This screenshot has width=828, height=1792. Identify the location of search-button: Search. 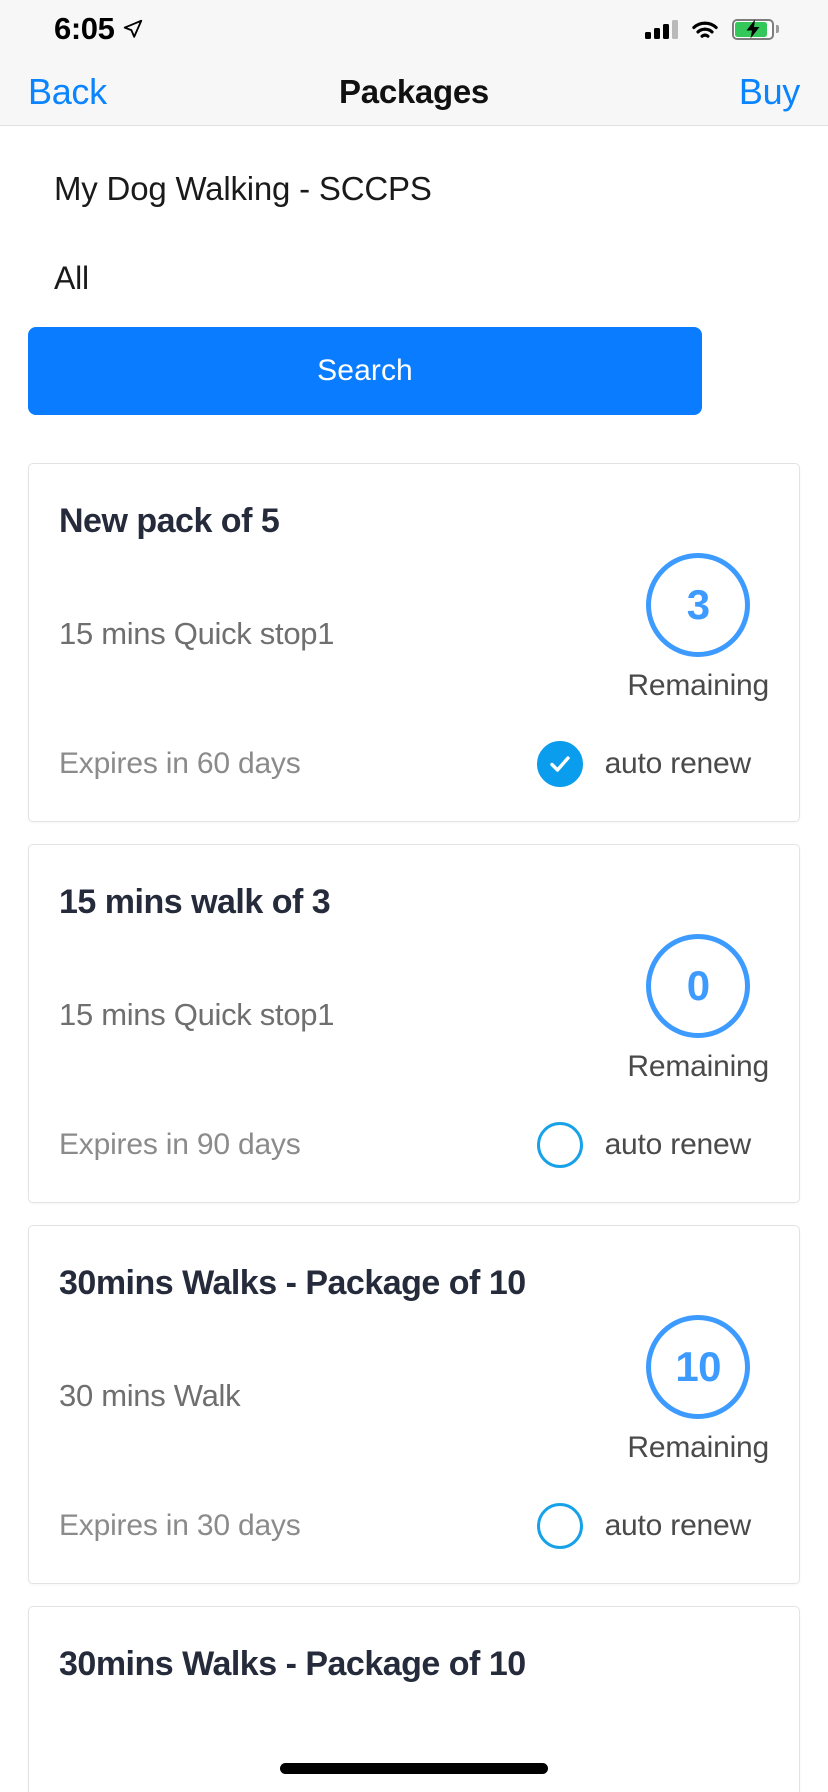
(365, 371).